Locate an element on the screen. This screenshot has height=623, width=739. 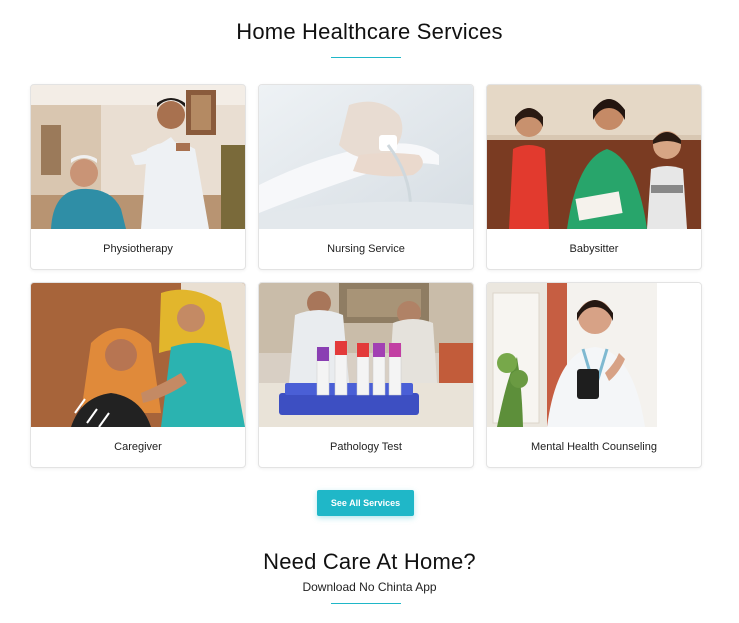
see-all-services-button: See All Services is located at coordinates (365, 503).